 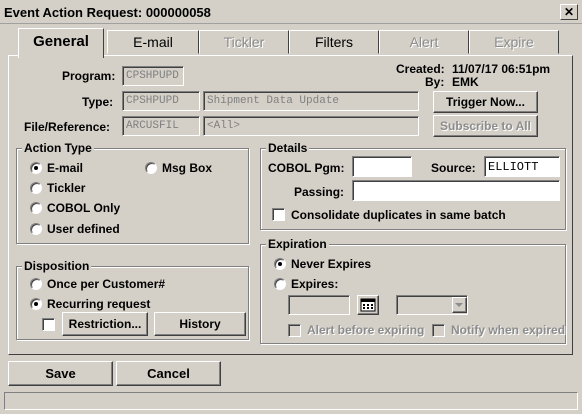 I want to click on source-input: ELLIOTT, so click(x=522, y=166).